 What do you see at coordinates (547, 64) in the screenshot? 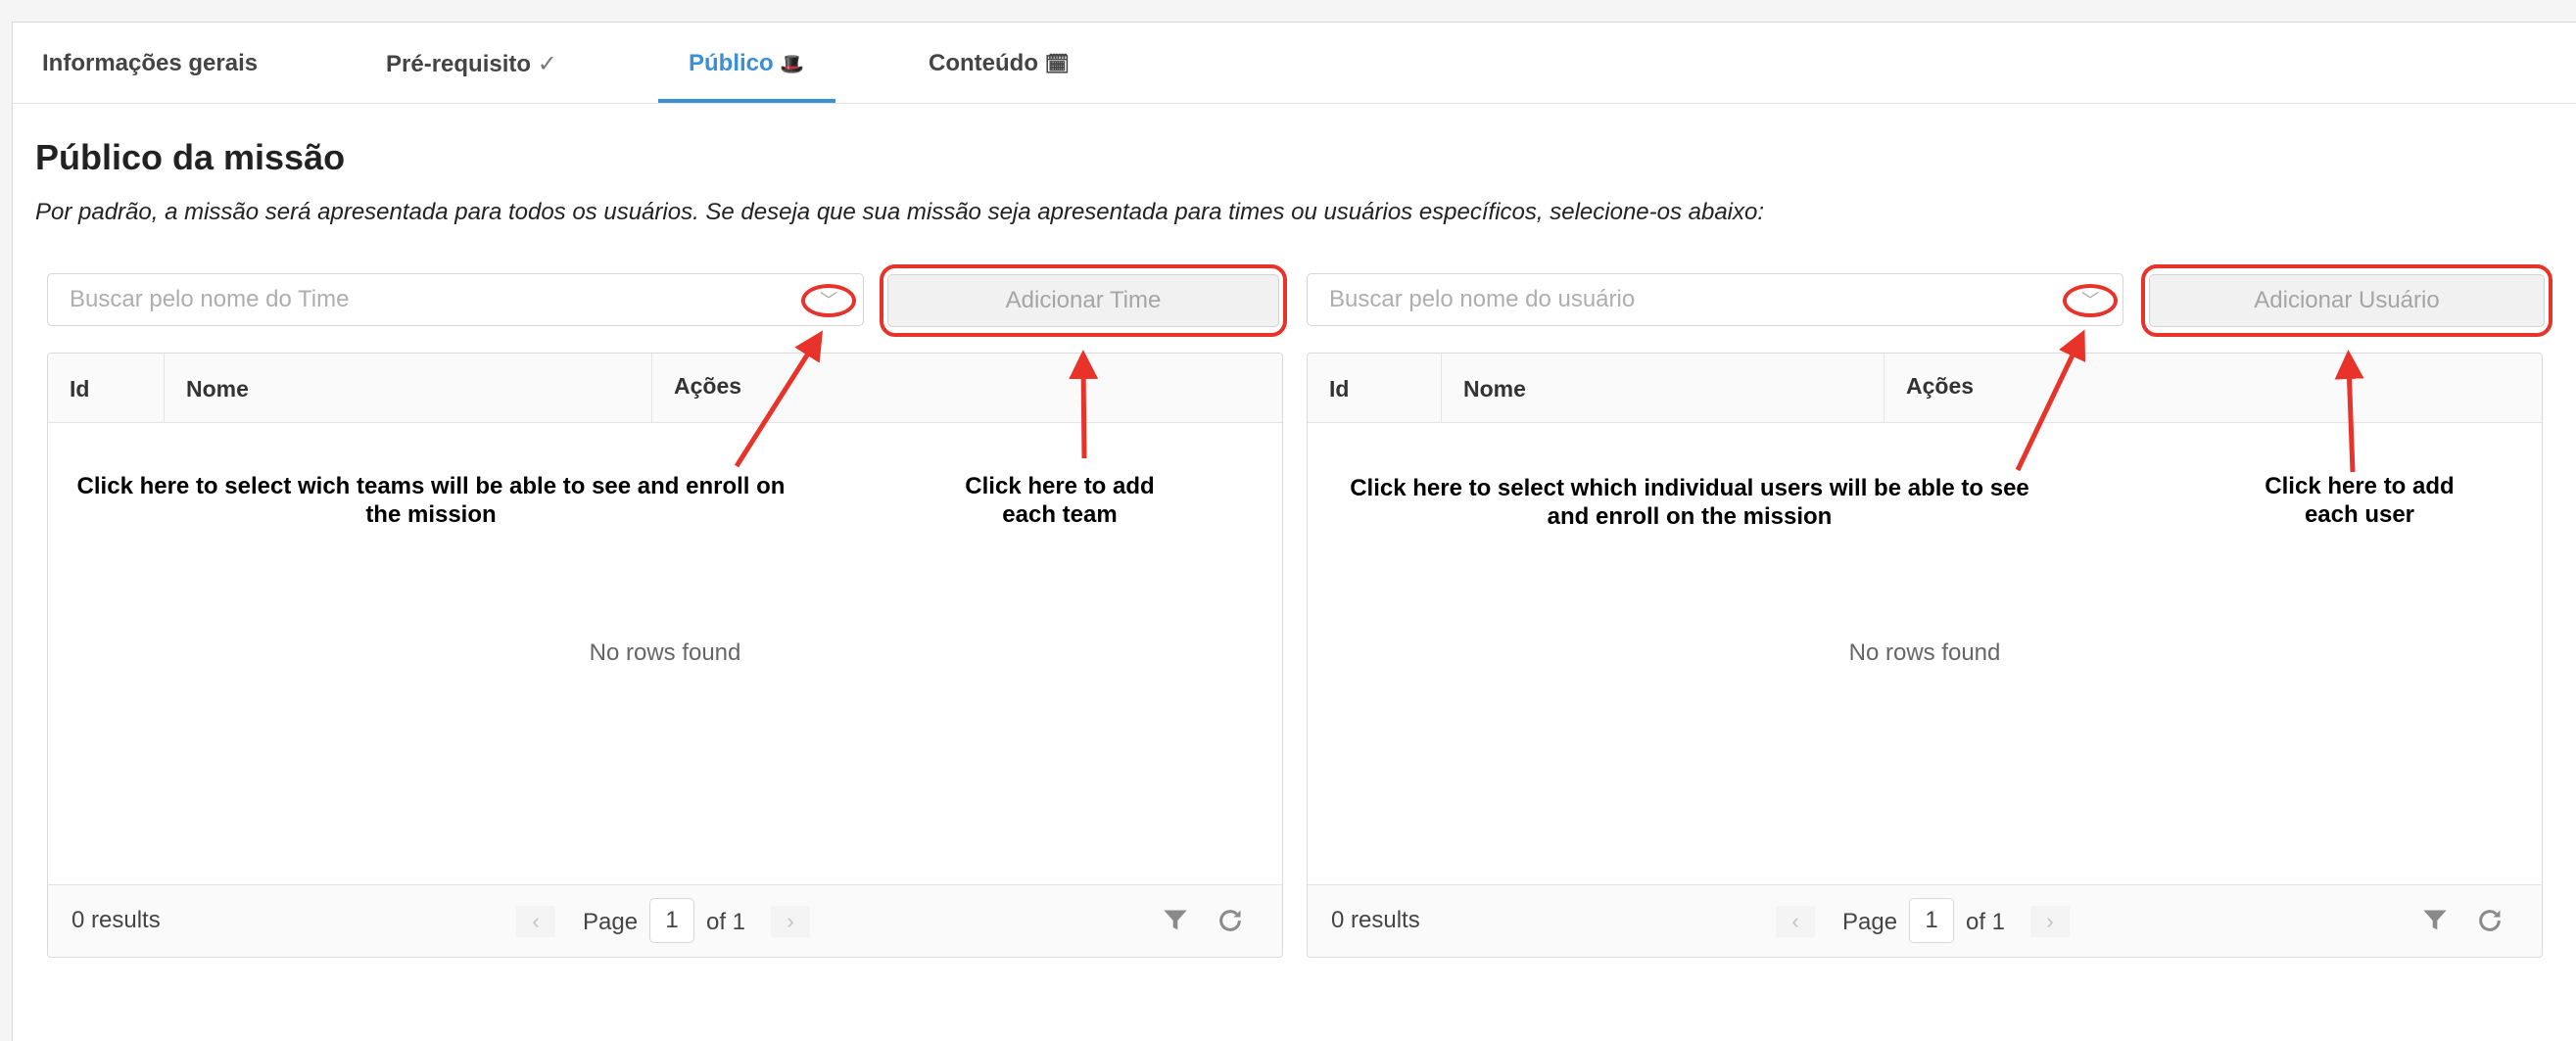
I see `check-icon: ✓` at bounding box center [547, 64].